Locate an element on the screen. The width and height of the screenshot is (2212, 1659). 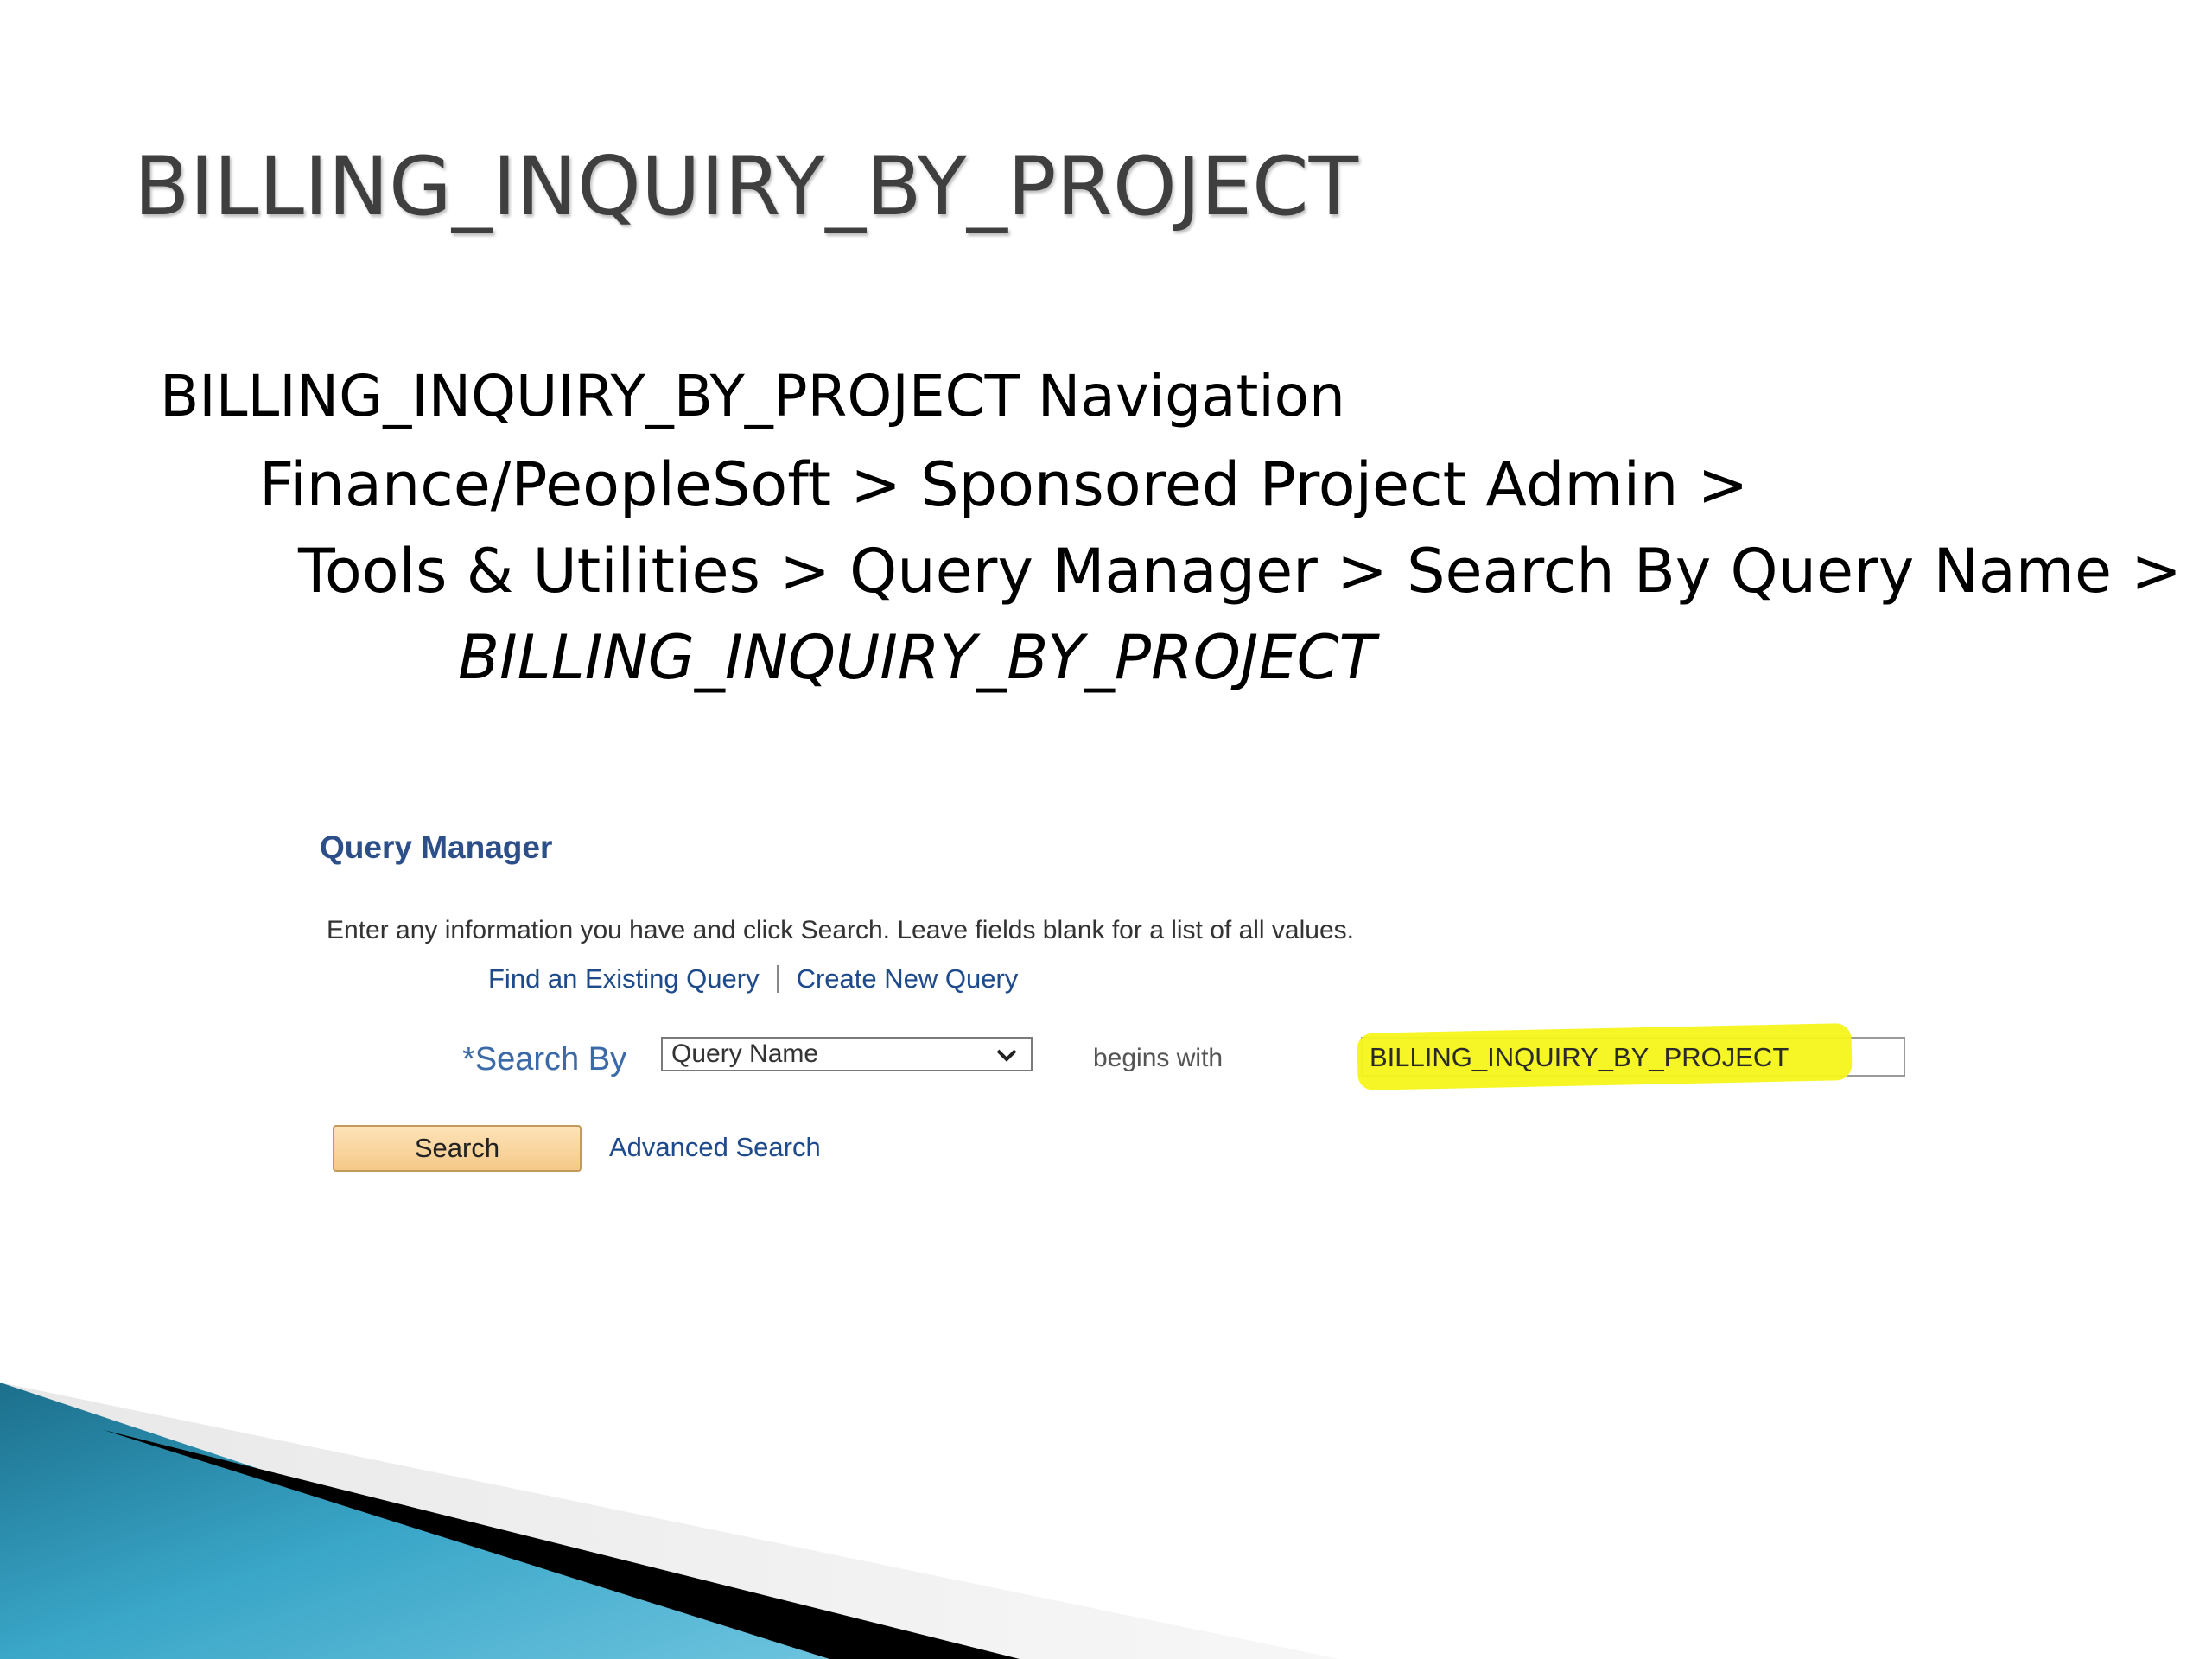
slide-title: BILLING_INQUIRY_BY_PROJECT is located at coordinates (746, 187).